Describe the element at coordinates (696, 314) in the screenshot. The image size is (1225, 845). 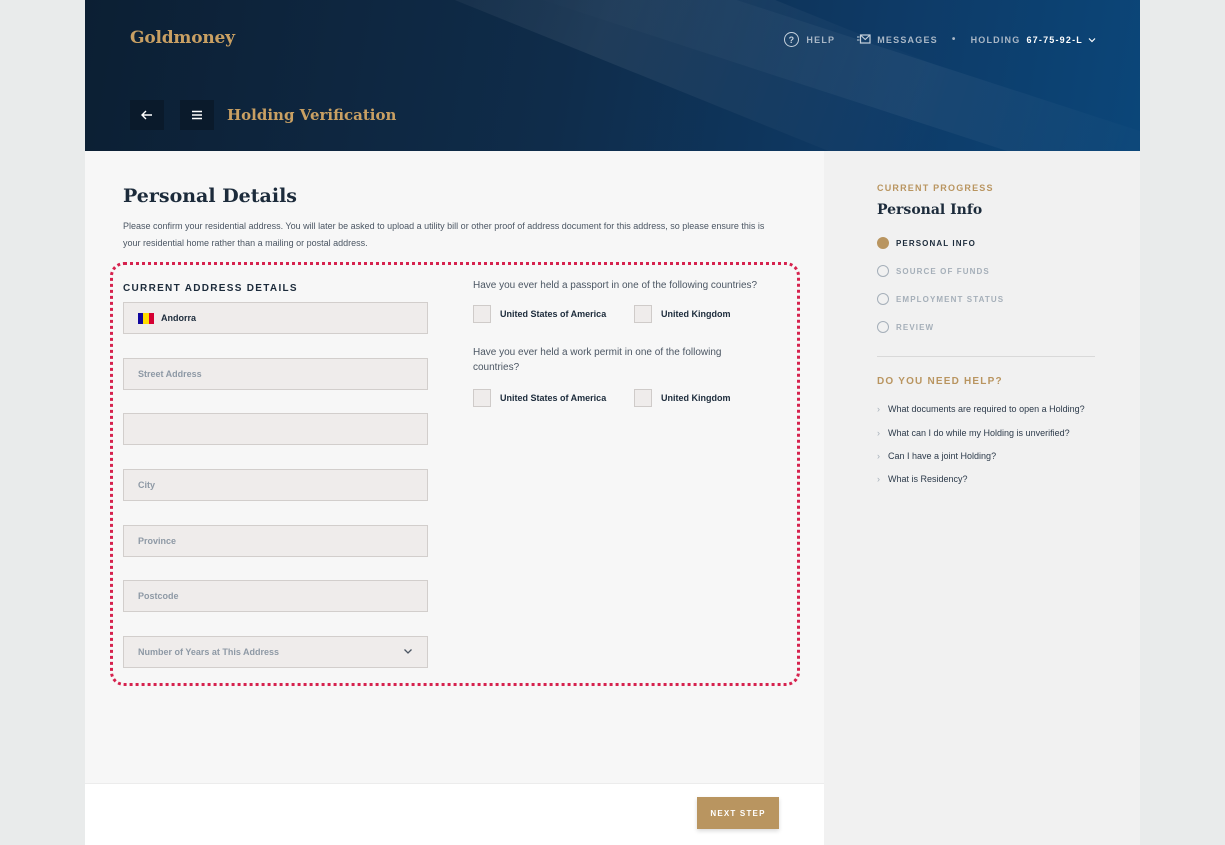
I see `passport-uk-label: United Kingdom` at that location.